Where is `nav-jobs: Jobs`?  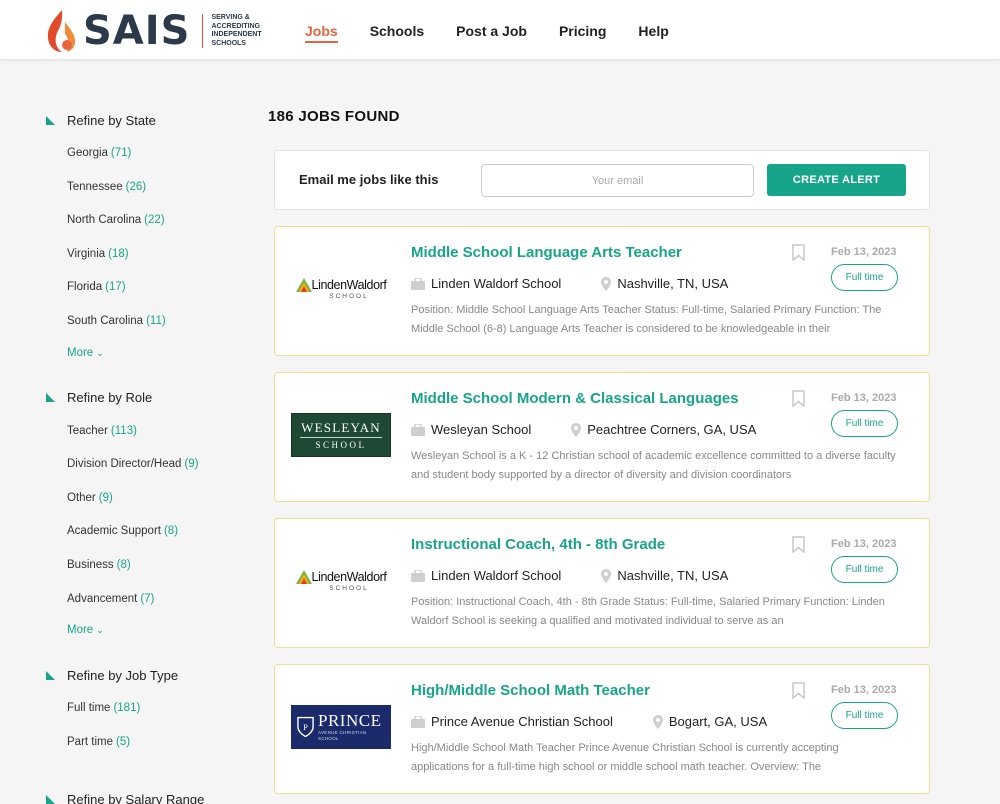
nav-jobs: Jobs is located at coordinates (321, 30).